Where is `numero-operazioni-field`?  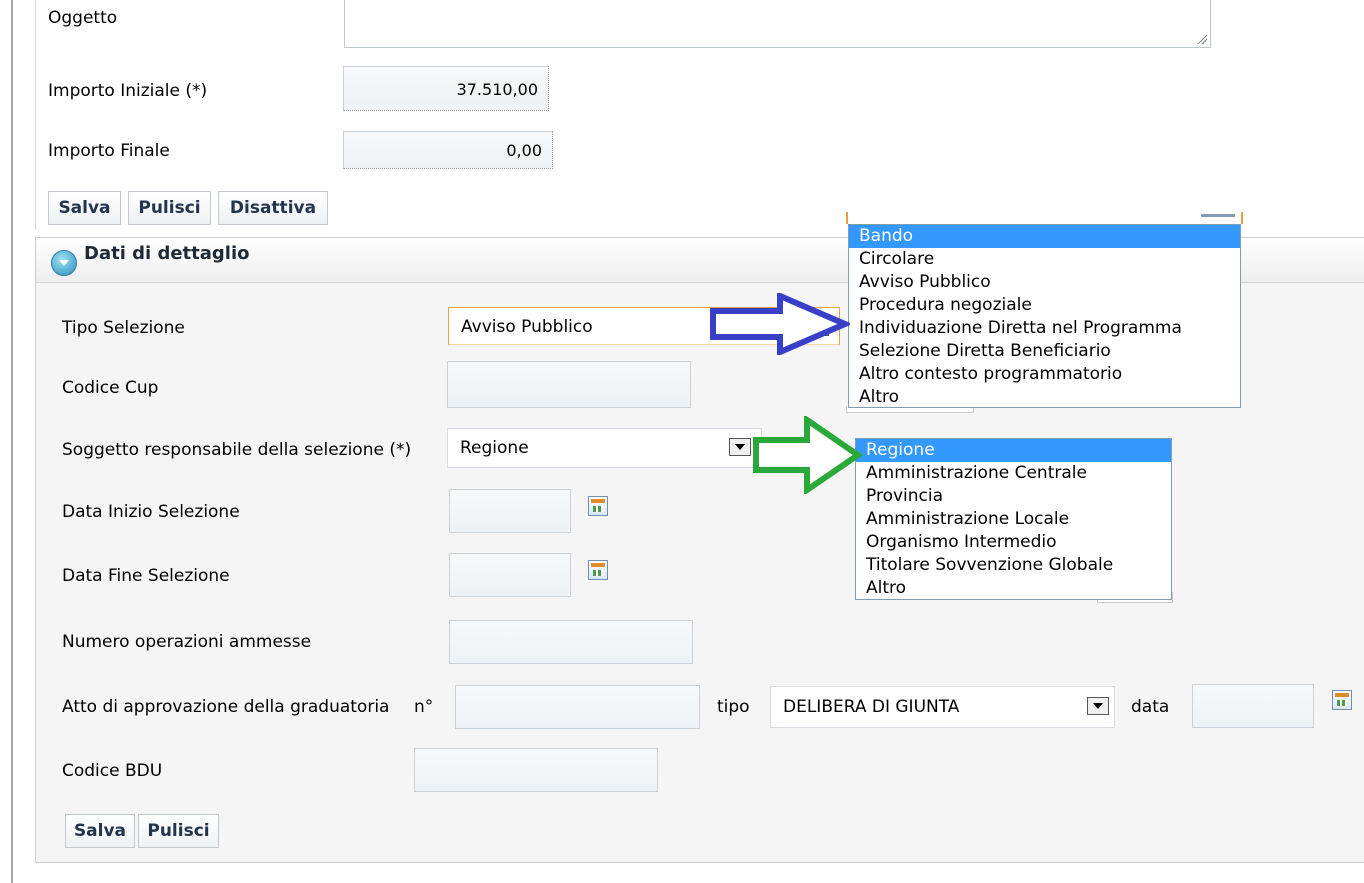
numero-operazioni-field is located at coordinates (571, 642).